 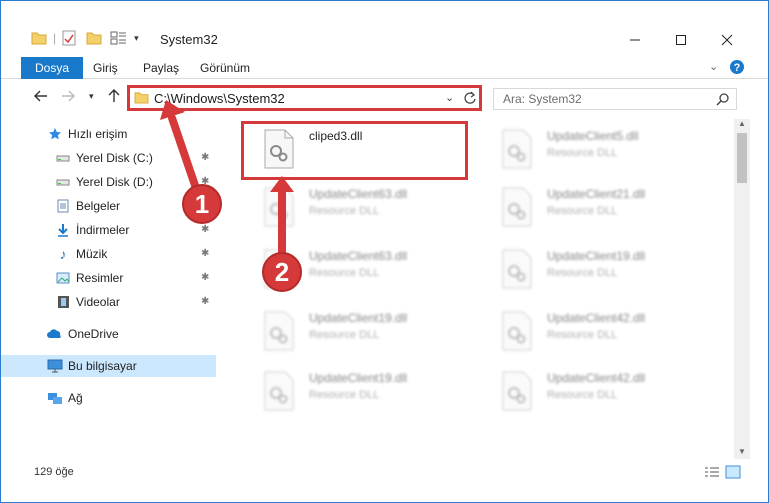 I want to click on callout-badge-2: 2, so click(x=282, y=272).